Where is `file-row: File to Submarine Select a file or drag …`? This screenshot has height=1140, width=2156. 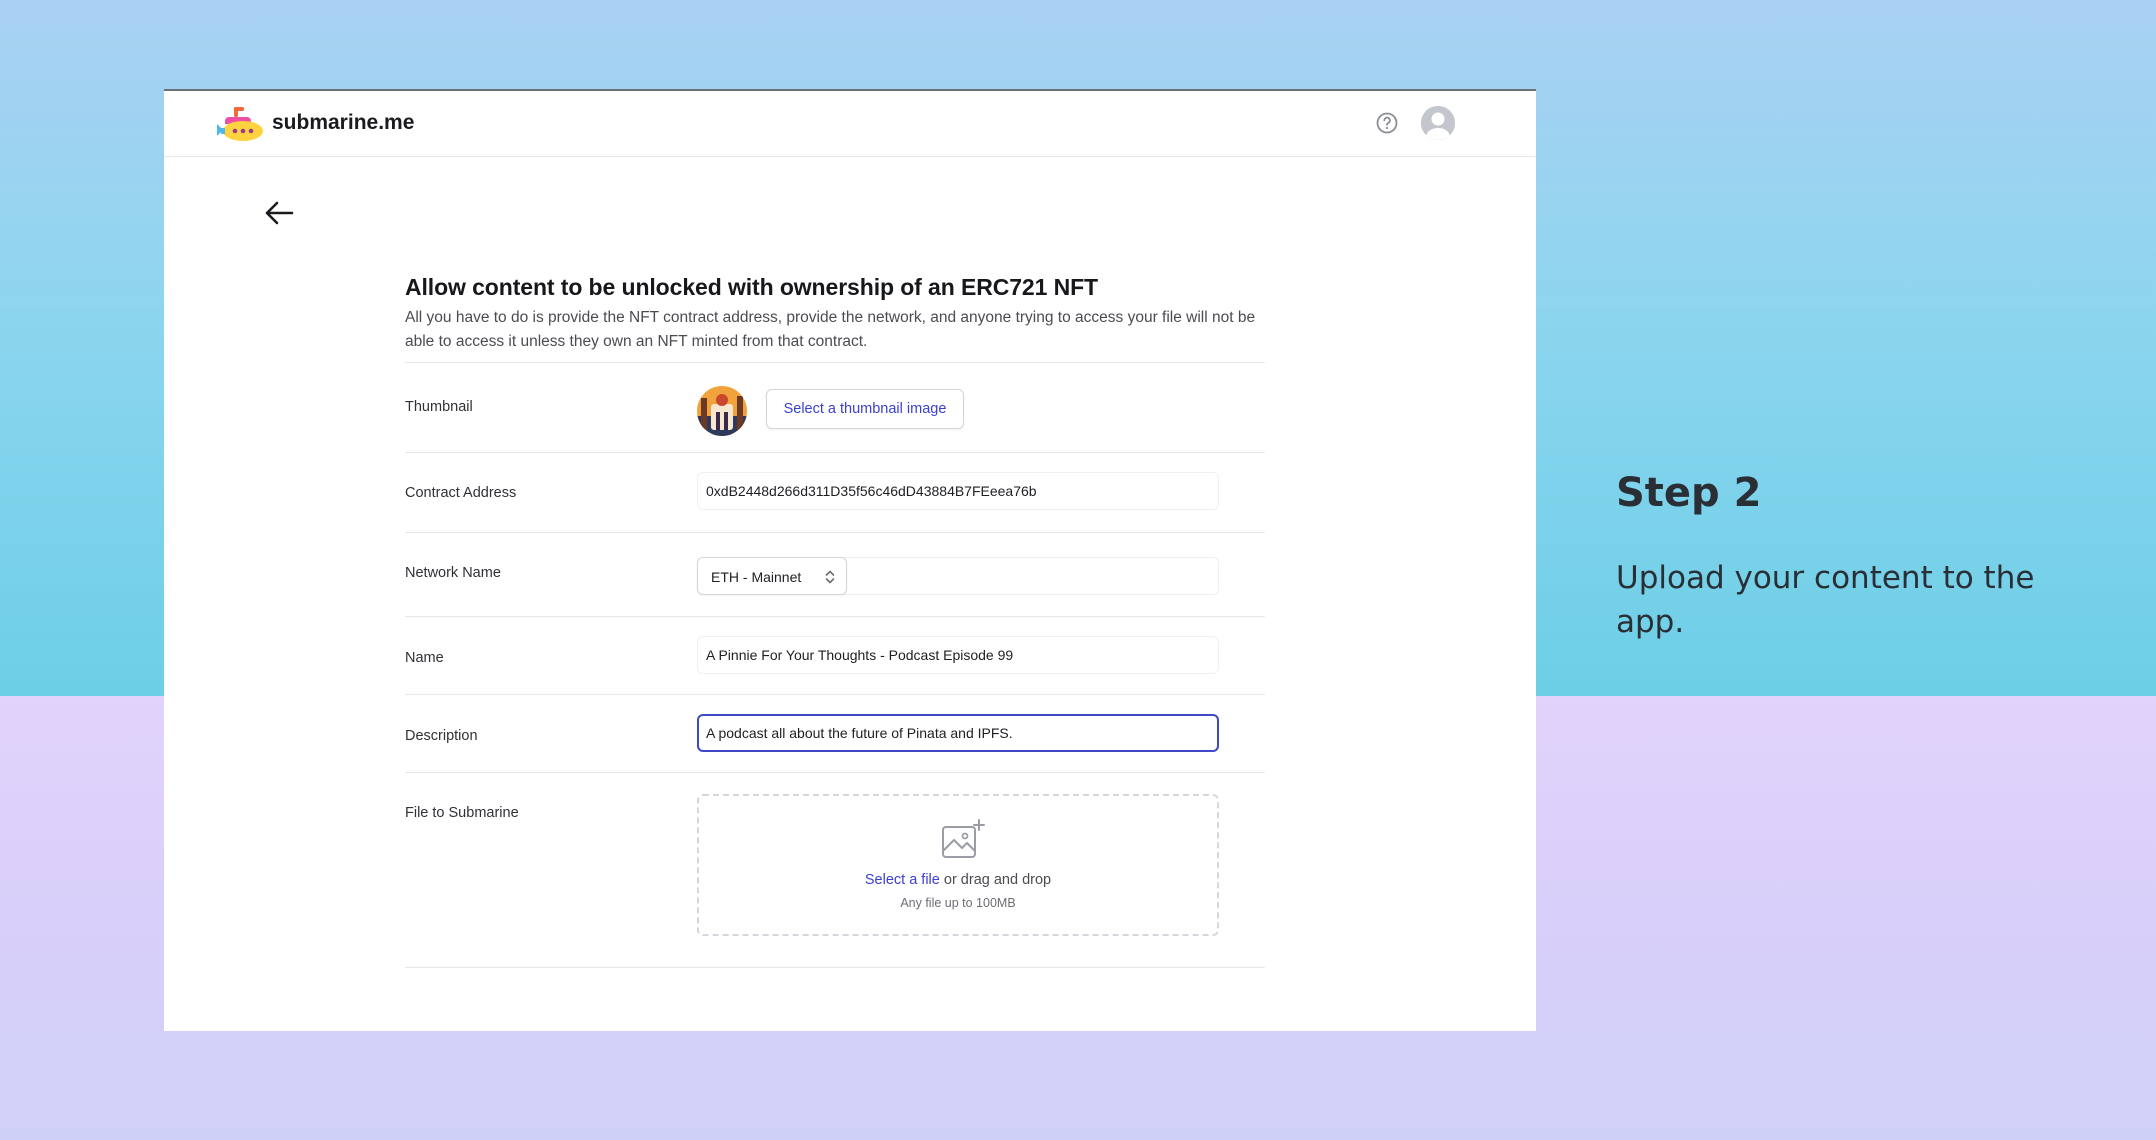 file-row: File to Submarine Select a file or drag … is located at coordinates (835, 870).